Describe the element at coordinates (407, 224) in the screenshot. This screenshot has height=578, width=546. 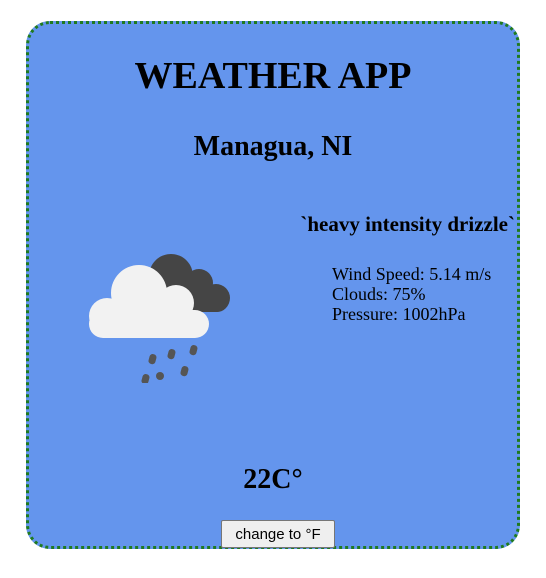
I see `weather-description: `heavy intensity drizzle`` at that location.